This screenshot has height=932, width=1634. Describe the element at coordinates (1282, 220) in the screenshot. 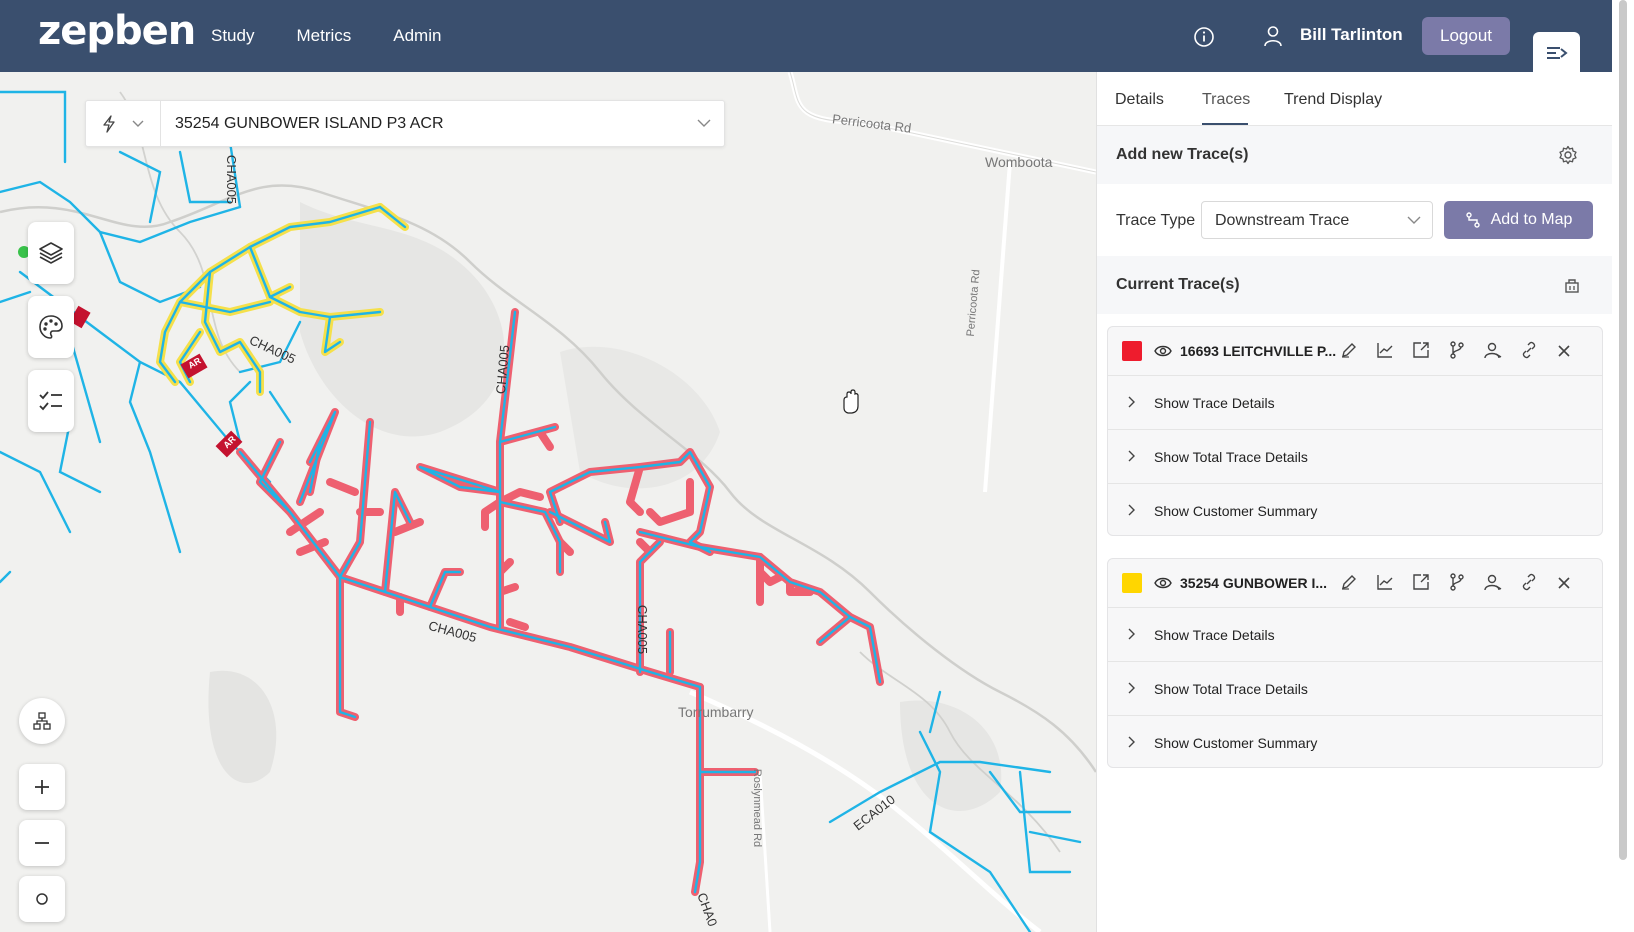

I see `trace-type-value: Downstream Trace` at that location.